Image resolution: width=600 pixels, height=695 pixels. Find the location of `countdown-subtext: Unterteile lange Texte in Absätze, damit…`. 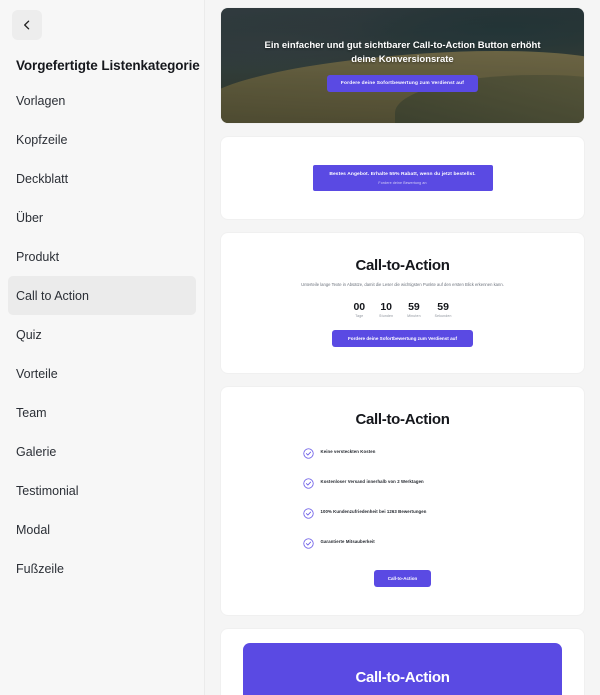

countdown-subtext: Unterteile lange Texte in Absätze, damit… is located at coordinates (402, 285).